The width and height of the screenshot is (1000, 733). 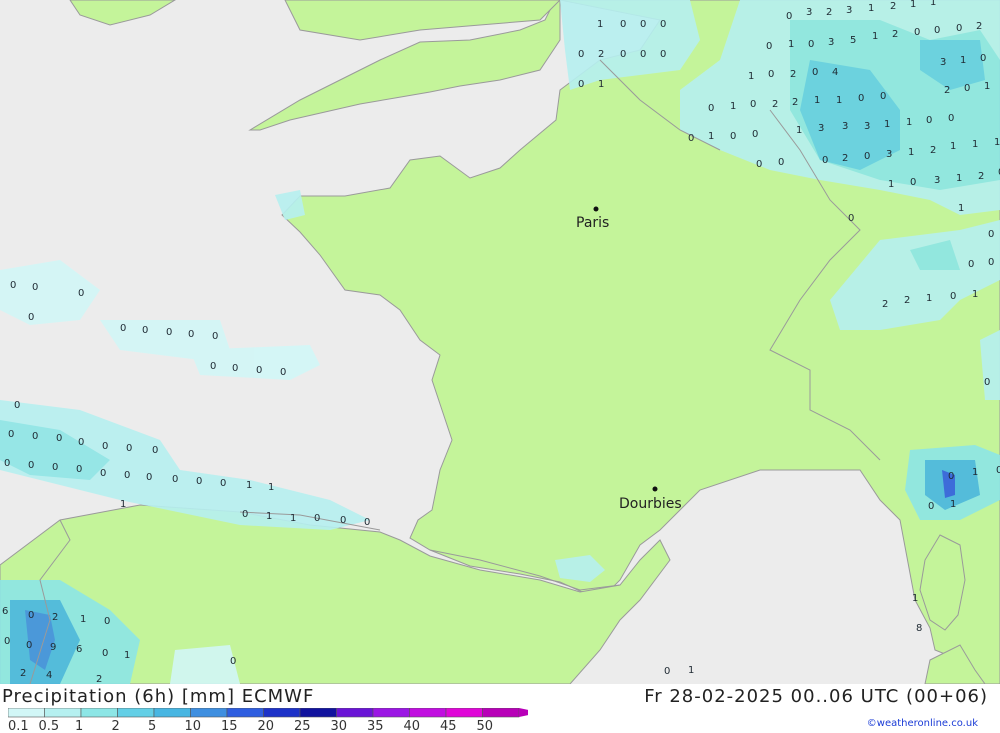 I want to click on legend-label: 25, so click(x=302, y=725).